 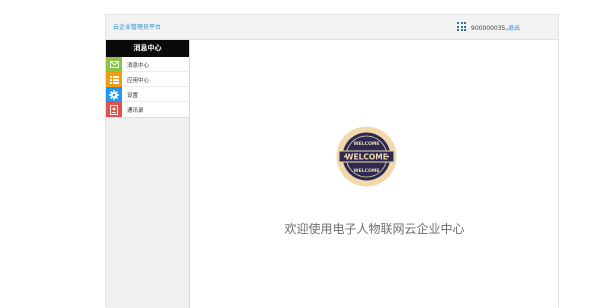 I want to click on gear-icon, so click(x=114, y=94).